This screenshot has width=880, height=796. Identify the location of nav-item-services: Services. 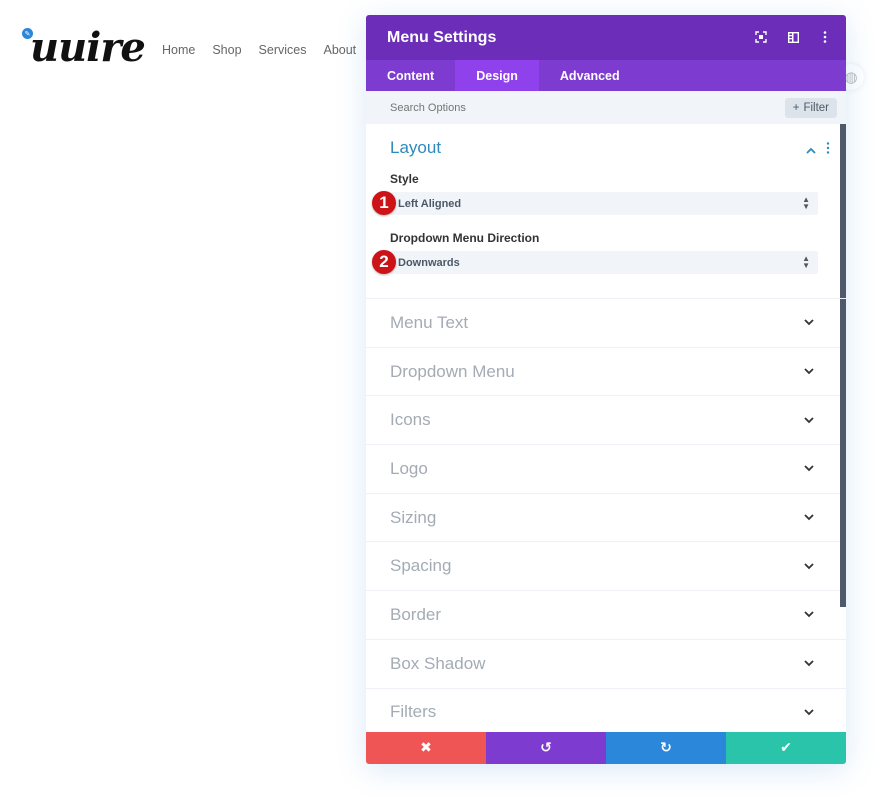
(283, 50).